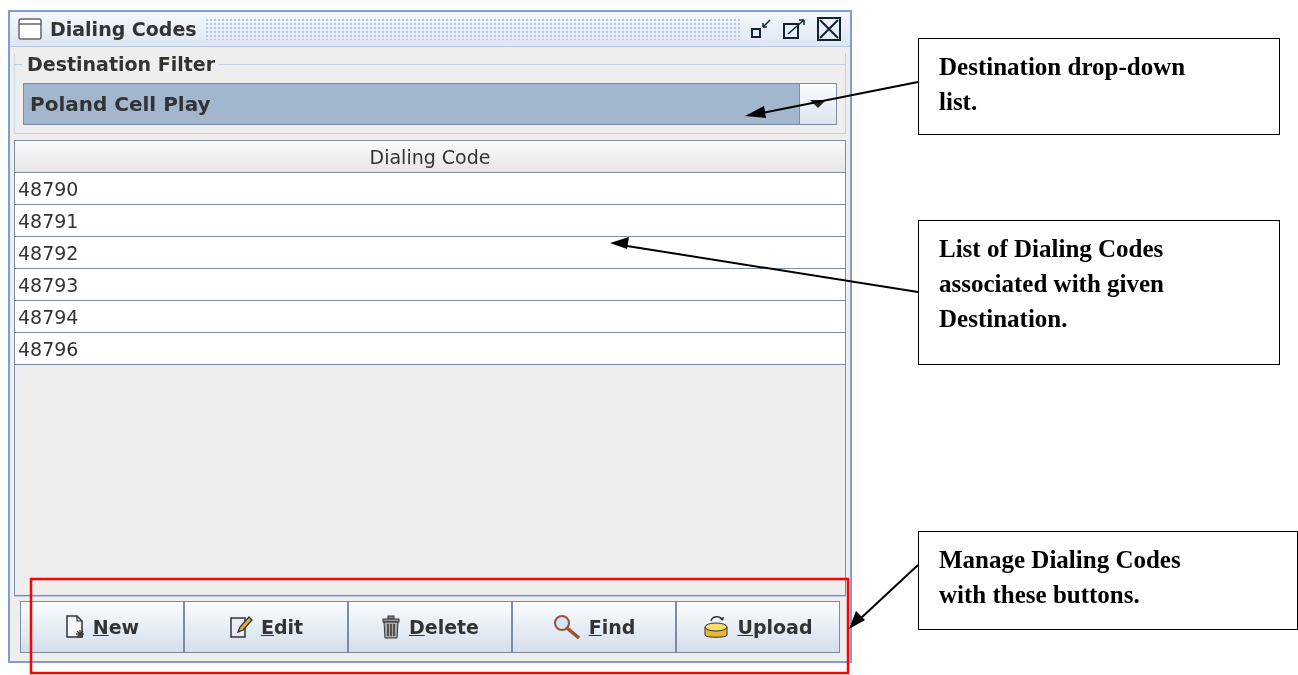  I want to click on table-cell: 48794, so click(430, 317).